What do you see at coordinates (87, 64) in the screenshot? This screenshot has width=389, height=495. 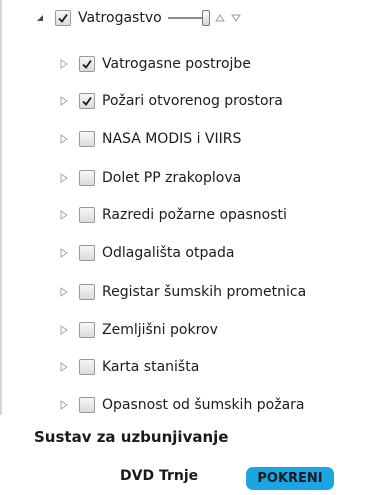 I see `checkbox-vatrogasne-postrojbe` at bounding box center [87, 64].